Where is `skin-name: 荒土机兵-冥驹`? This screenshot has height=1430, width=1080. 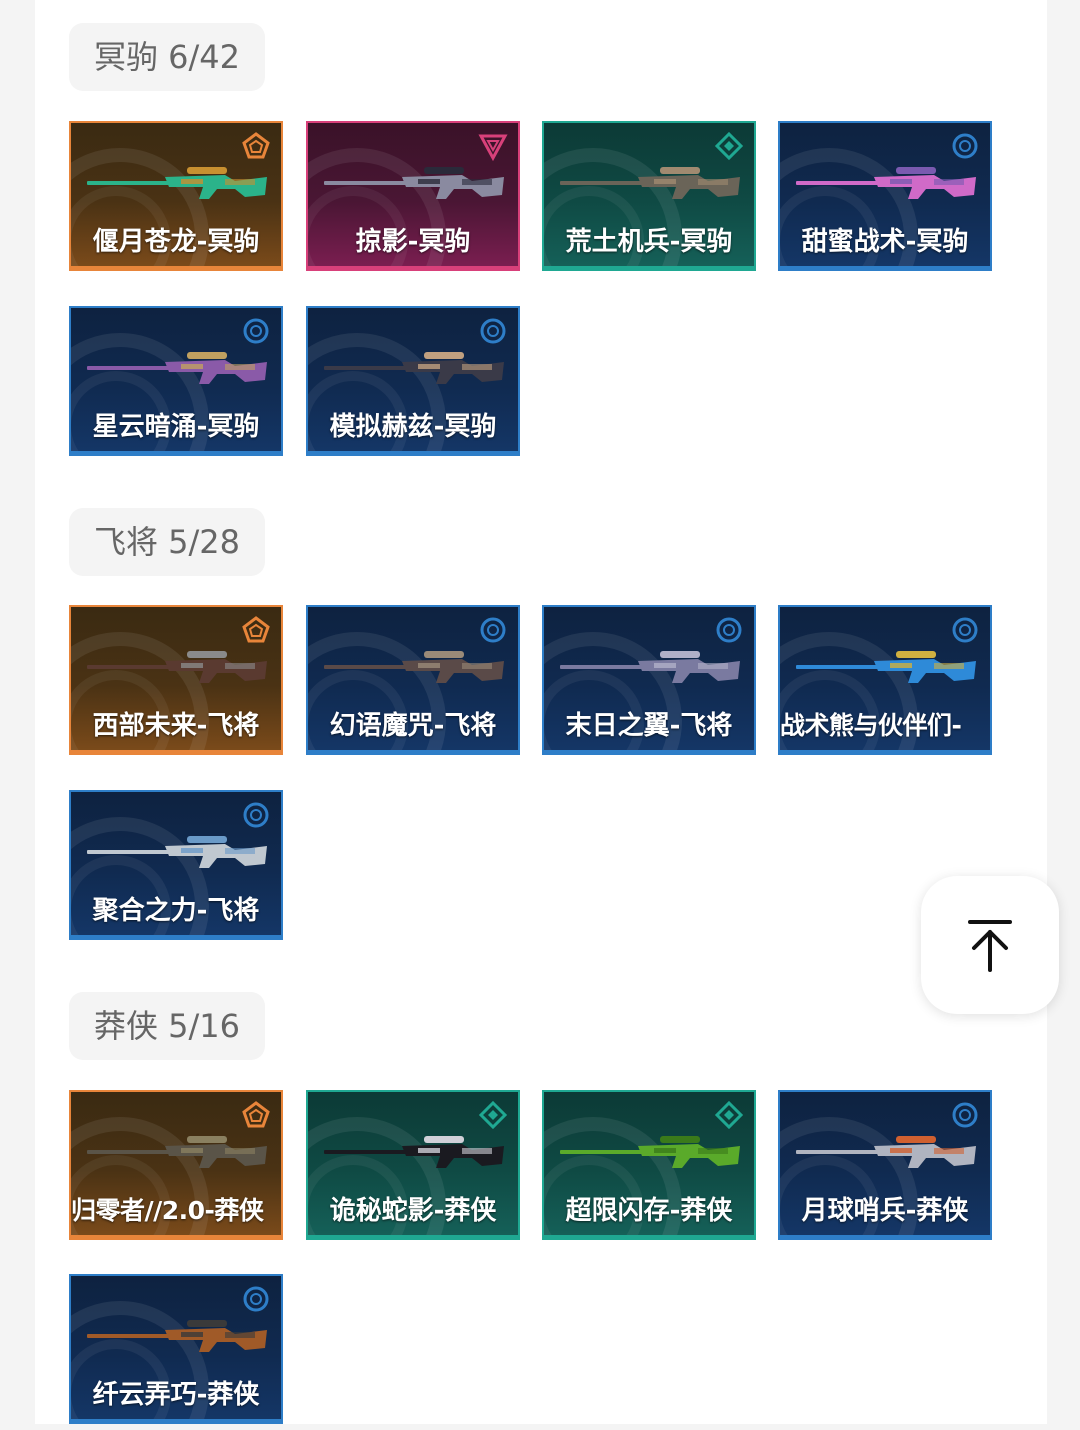 skin-name: 荒土机兵-冥驹 is located at coordinates (649, 242).